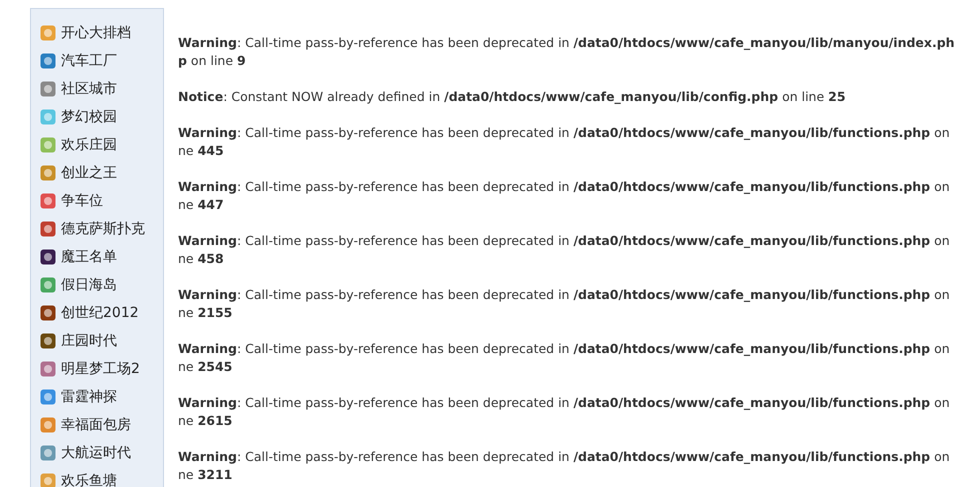 The image size is (959, 487). I want to click on sidebar-item: 大航运时代, so click(81, 453).